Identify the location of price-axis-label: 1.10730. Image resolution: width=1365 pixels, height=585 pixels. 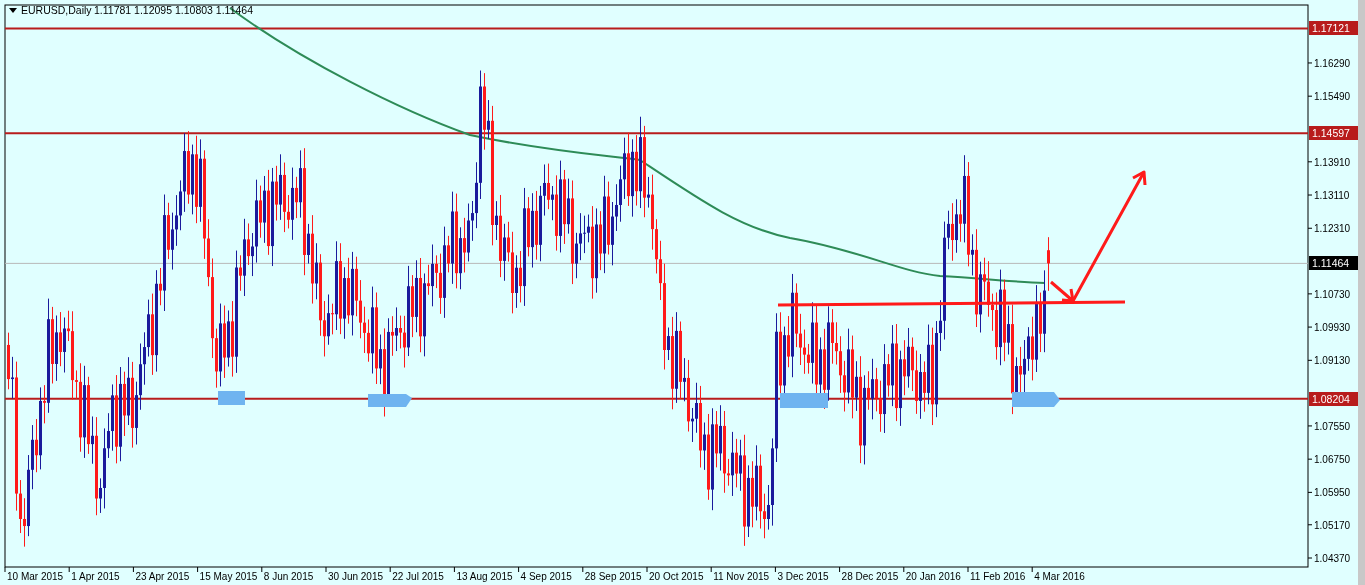
(1332, 294).